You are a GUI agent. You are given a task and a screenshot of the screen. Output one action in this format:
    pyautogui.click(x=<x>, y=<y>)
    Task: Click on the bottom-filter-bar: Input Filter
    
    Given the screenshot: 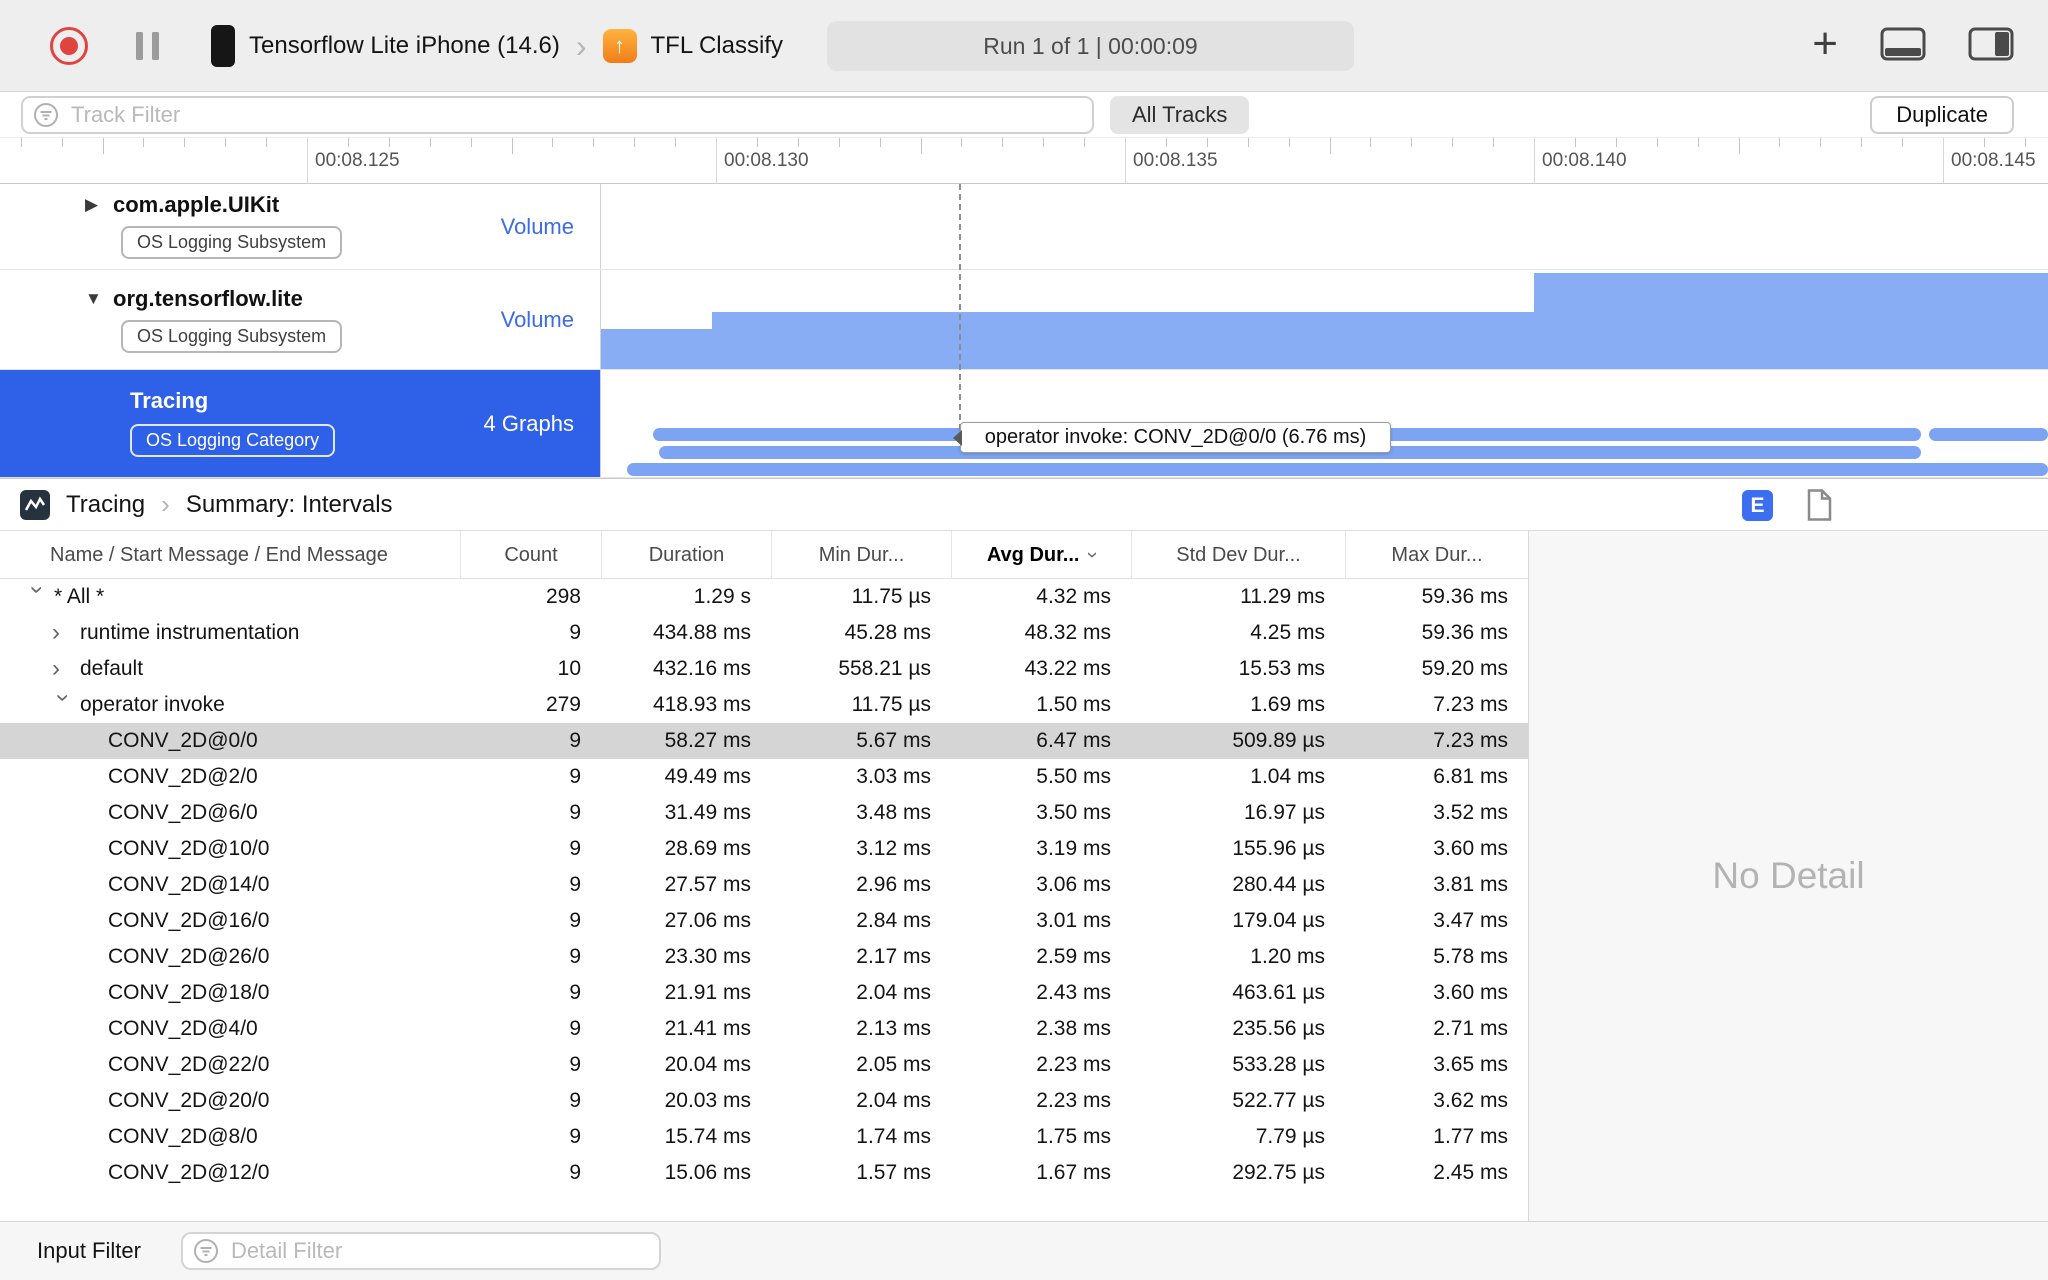 What is the action you would take?
    pyautogui.click(x=1024, y=1250)
    